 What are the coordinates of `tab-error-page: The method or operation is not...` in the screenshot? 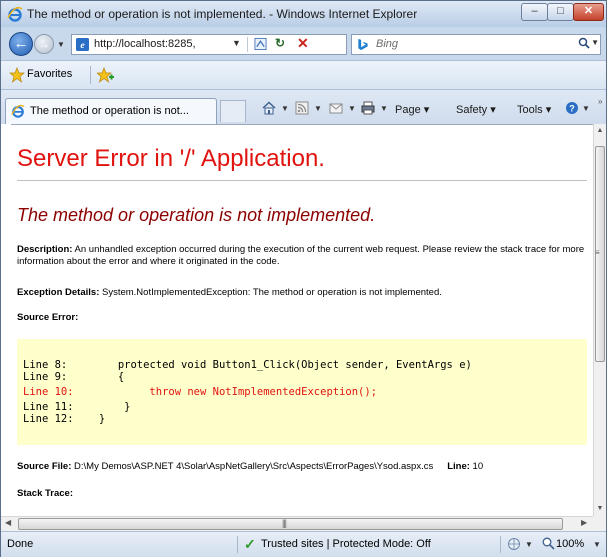 It's located at (111, 111).